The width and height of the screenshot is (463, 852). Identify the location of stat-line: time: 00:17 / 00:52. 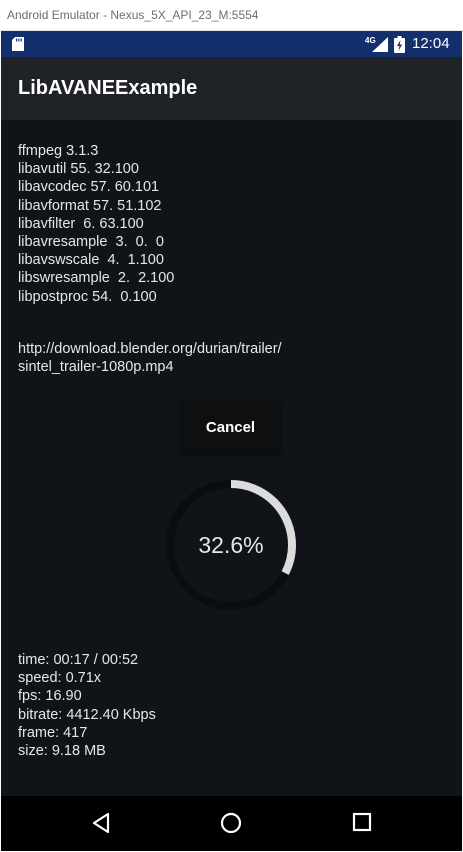
(78, 660).